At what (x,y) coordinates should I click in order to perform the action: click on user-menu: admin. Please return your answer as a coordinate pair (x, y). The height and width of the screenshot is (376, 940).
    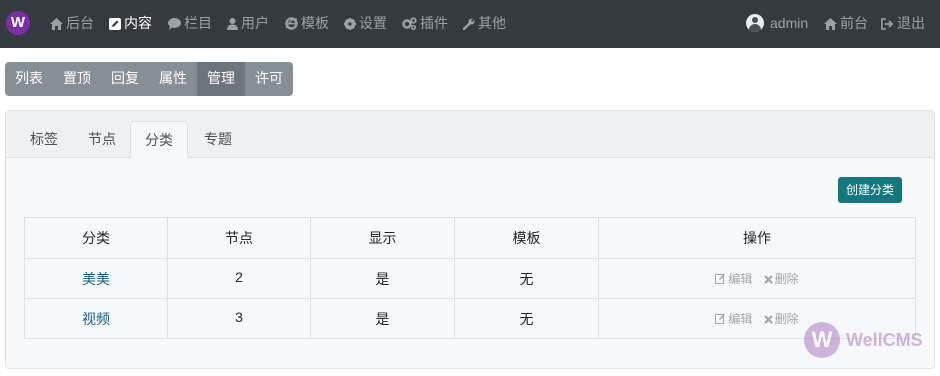
    Looking at the image, I should click on (777, 24).